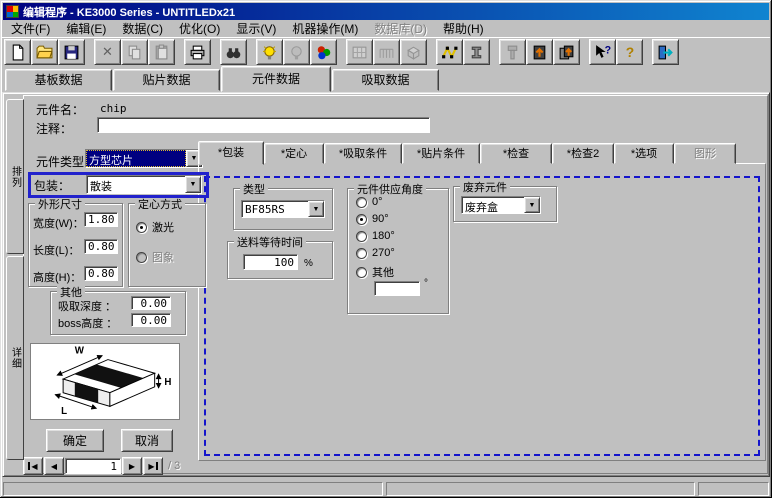 The width and height of the screenshot is (772, 498). What do you see at coordinates (30, 28) in the screenshot?
I see `menu-file: 文件(F)` at bounding box center [30, 28].